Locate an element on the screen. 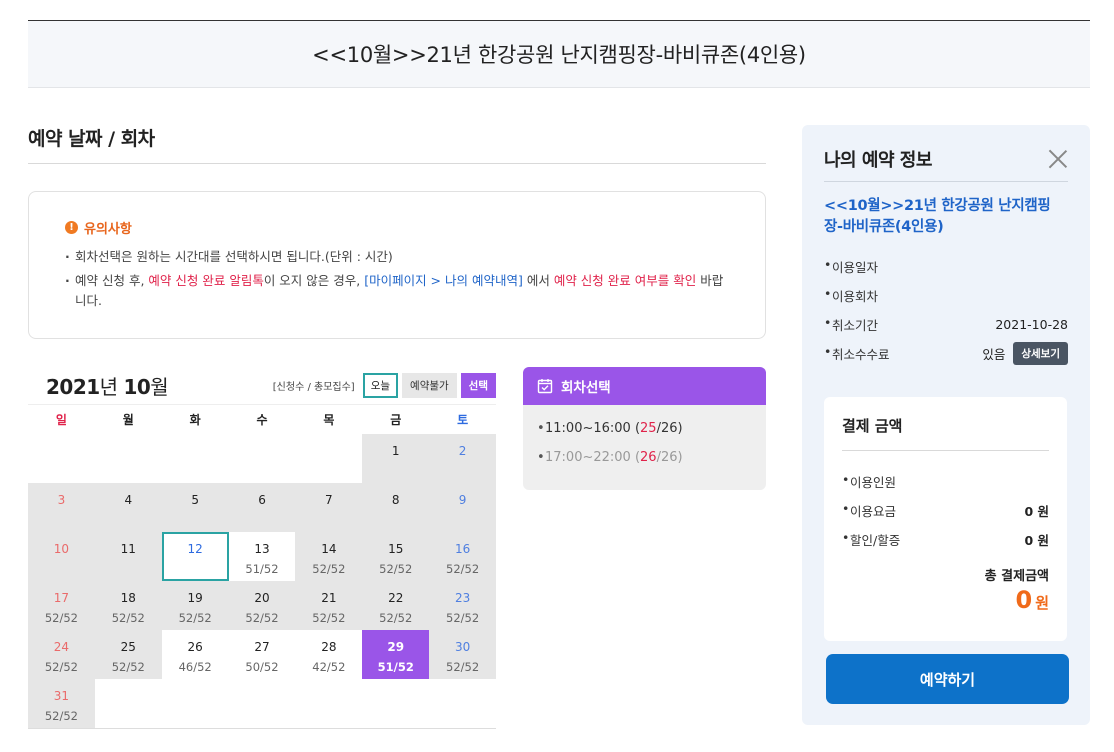 Image resolution: width=1114 pixels, height=752 pixels. calendar-day-15: 15 52/52 is located at coordinates (396, 556).